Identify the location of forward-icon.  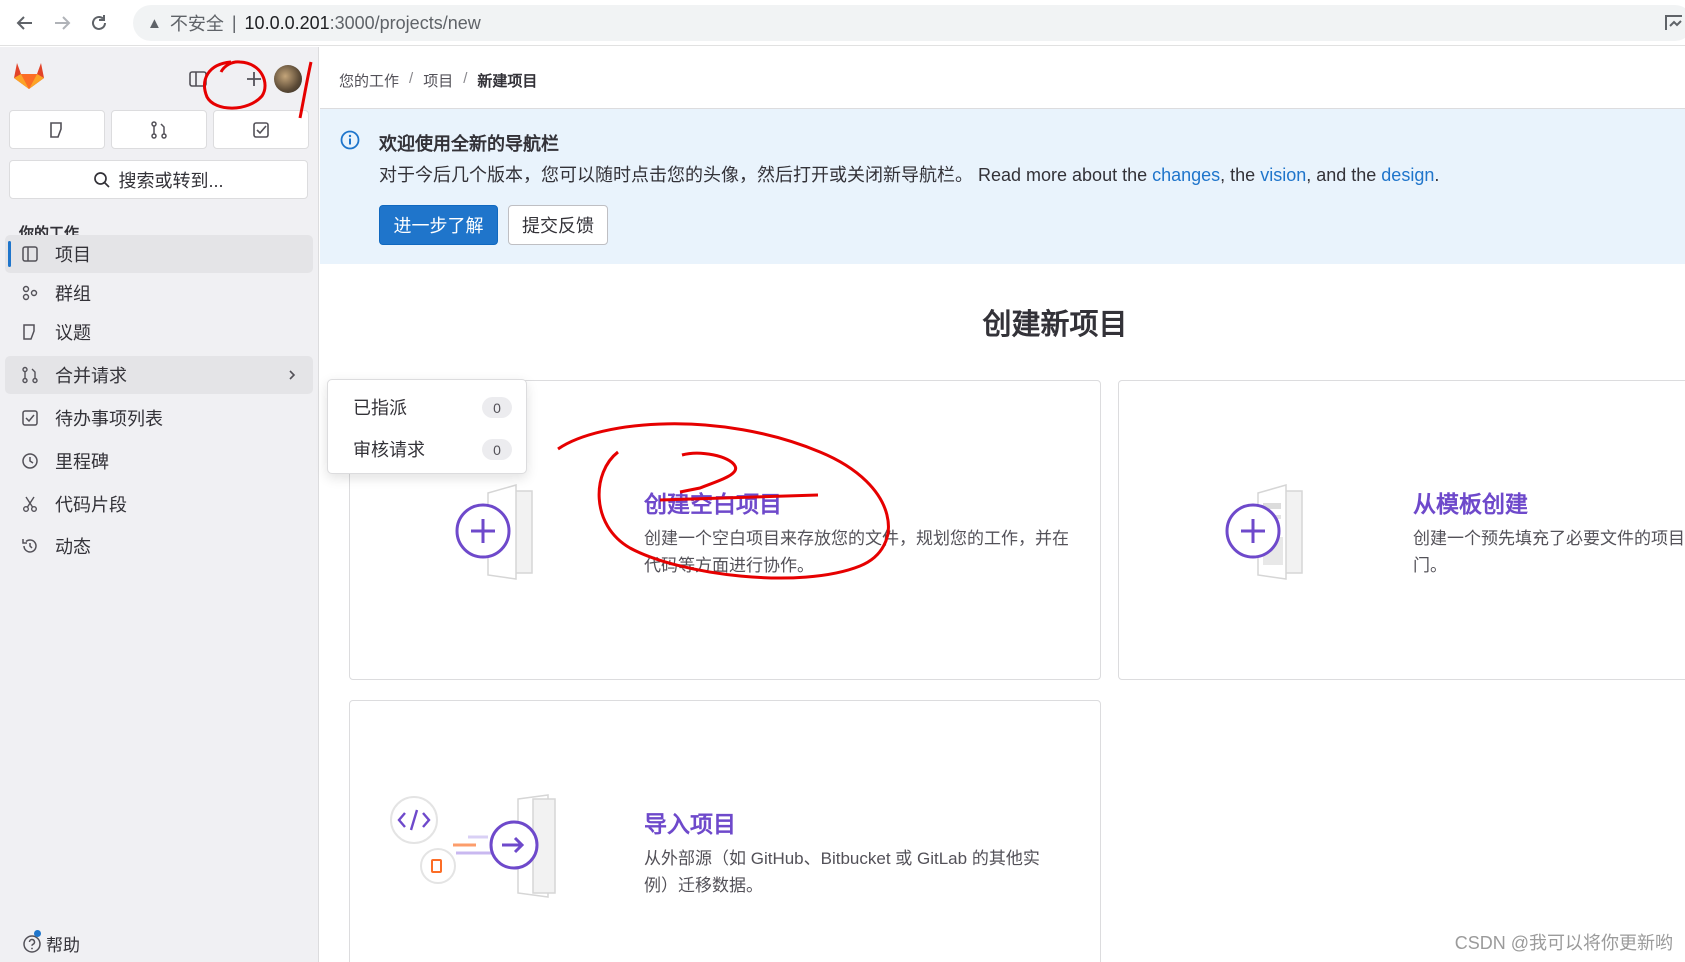
(62, 23).